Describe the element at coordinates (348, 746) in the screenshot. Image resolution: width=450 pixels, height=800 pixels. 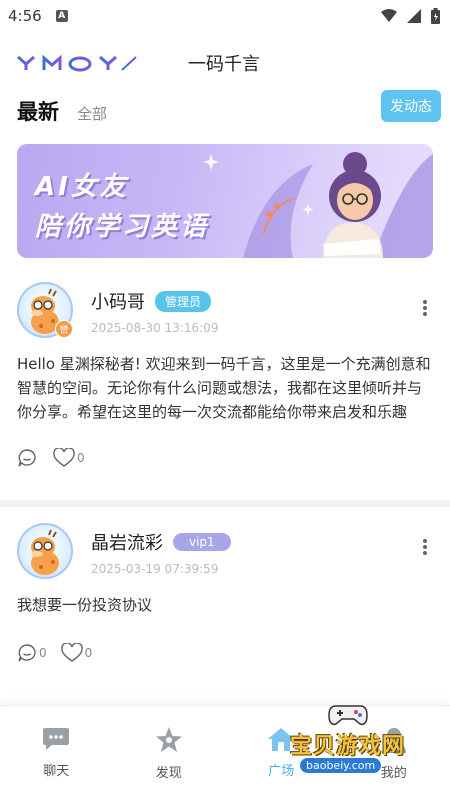
I see `watermark-title: 宝贝游戏网` at that location.